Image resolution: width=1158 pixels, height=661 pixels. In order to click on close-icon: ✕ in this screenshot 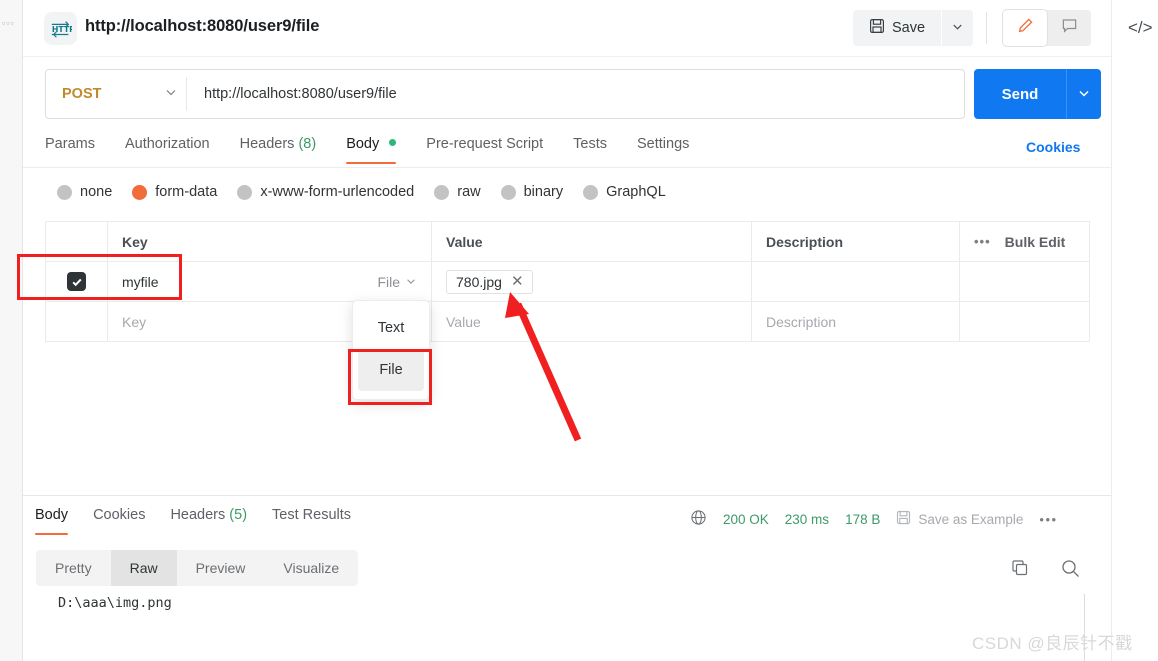, I will do `click(517, 281)`.